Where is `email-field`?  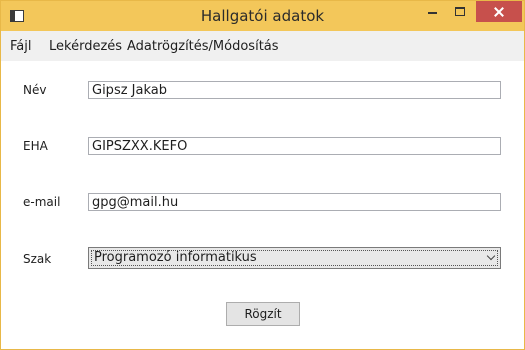 email-field is located at coordinates (294, 202).